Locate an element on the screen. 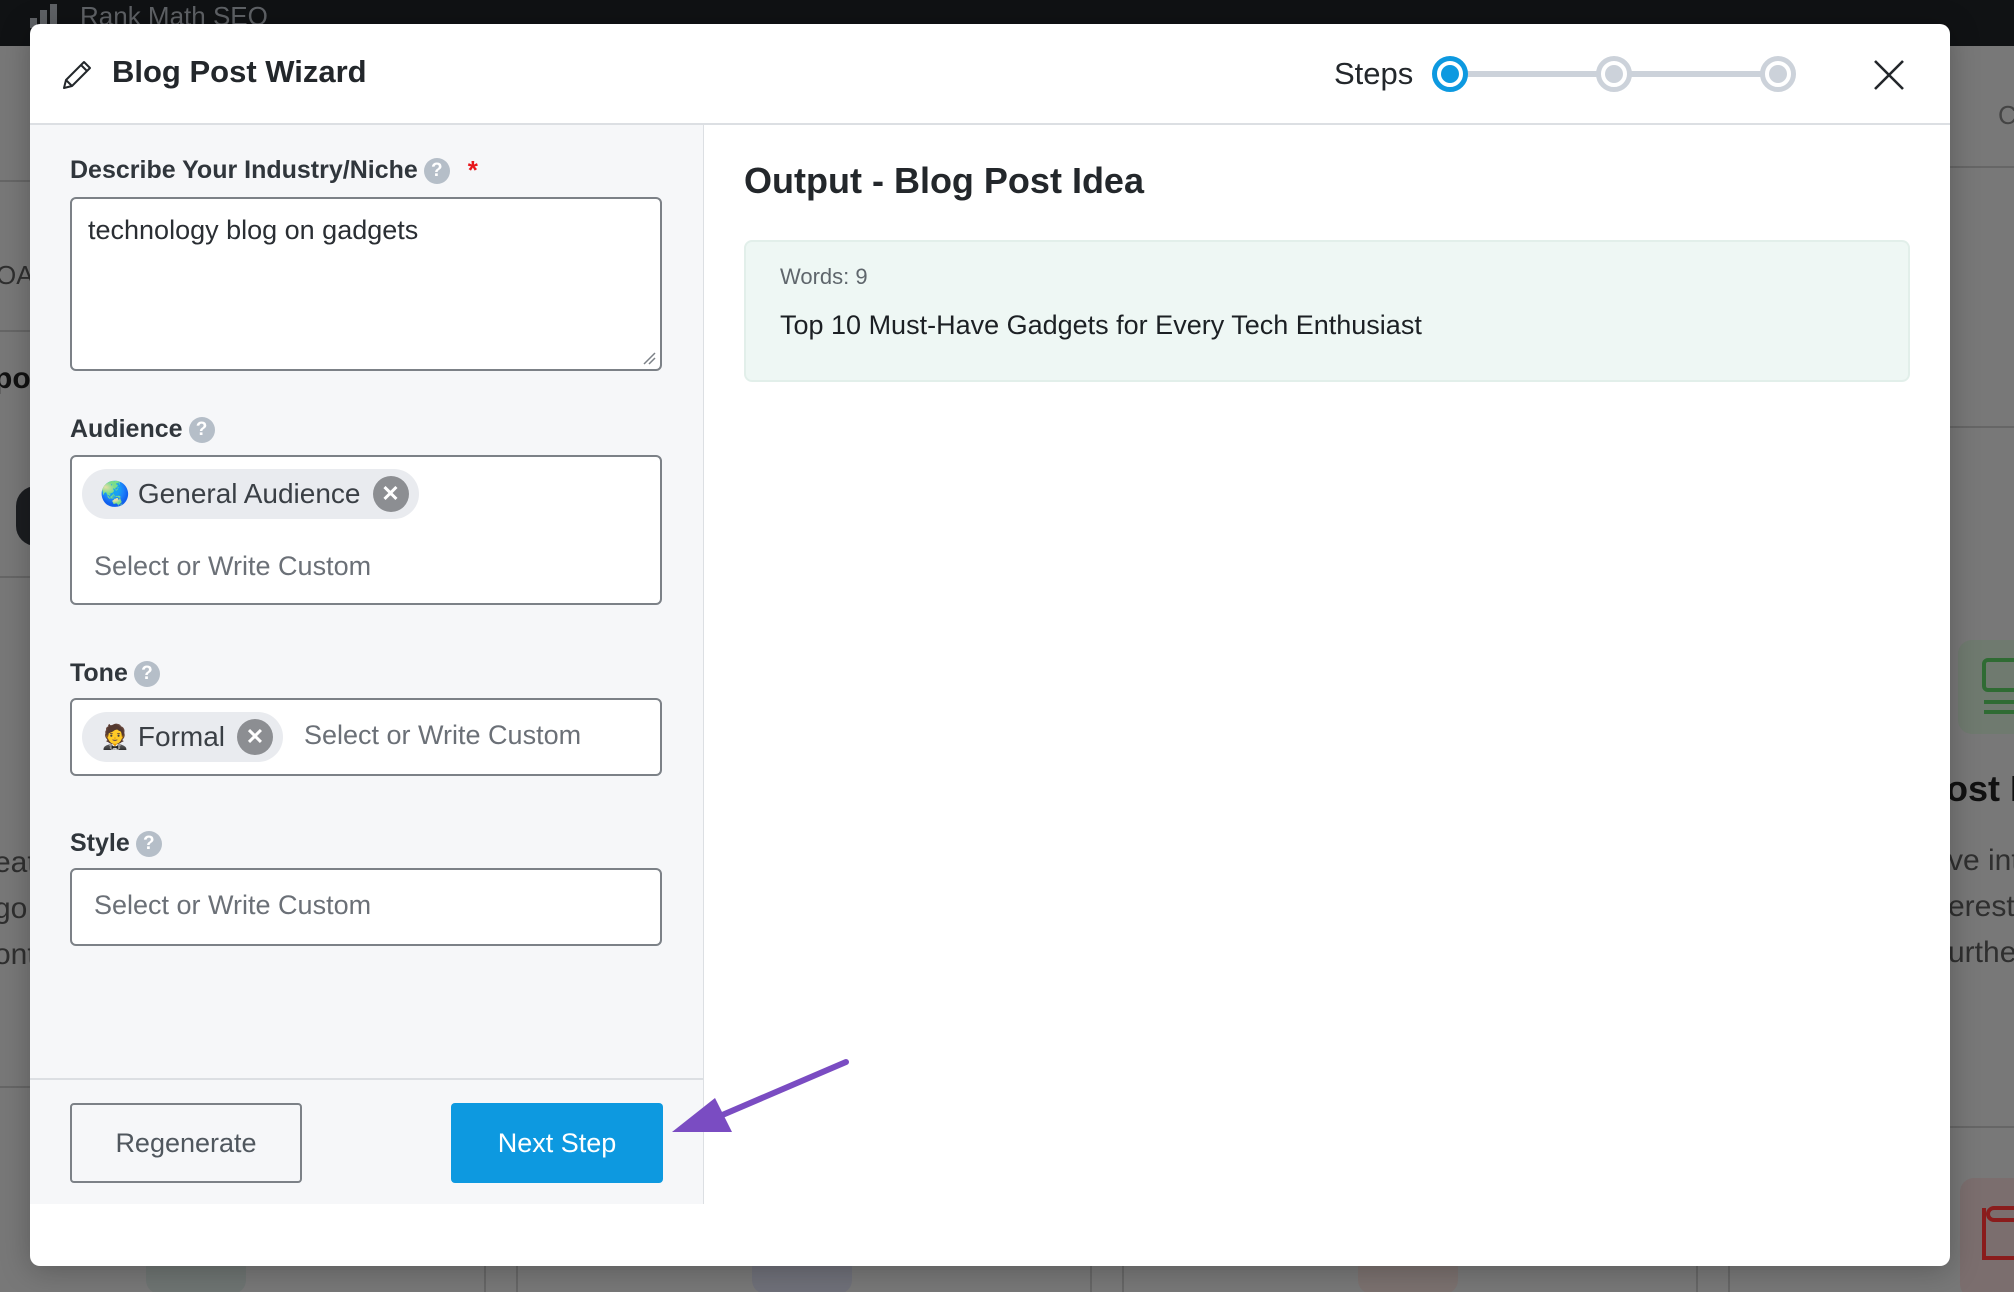 The image size is (2014, 1292). step-1-indicator is located at coordinates (1450, 74).